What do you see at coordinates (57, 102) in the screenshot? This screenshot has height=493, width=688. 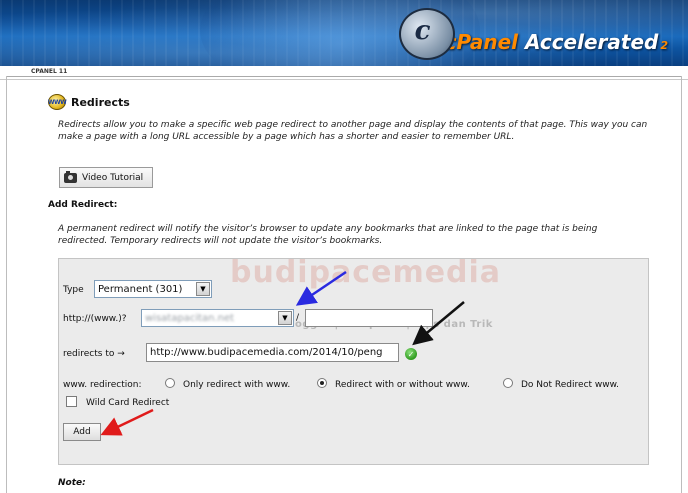 I see `www-globe-icon: WWW` at bounding box center [57, 102].